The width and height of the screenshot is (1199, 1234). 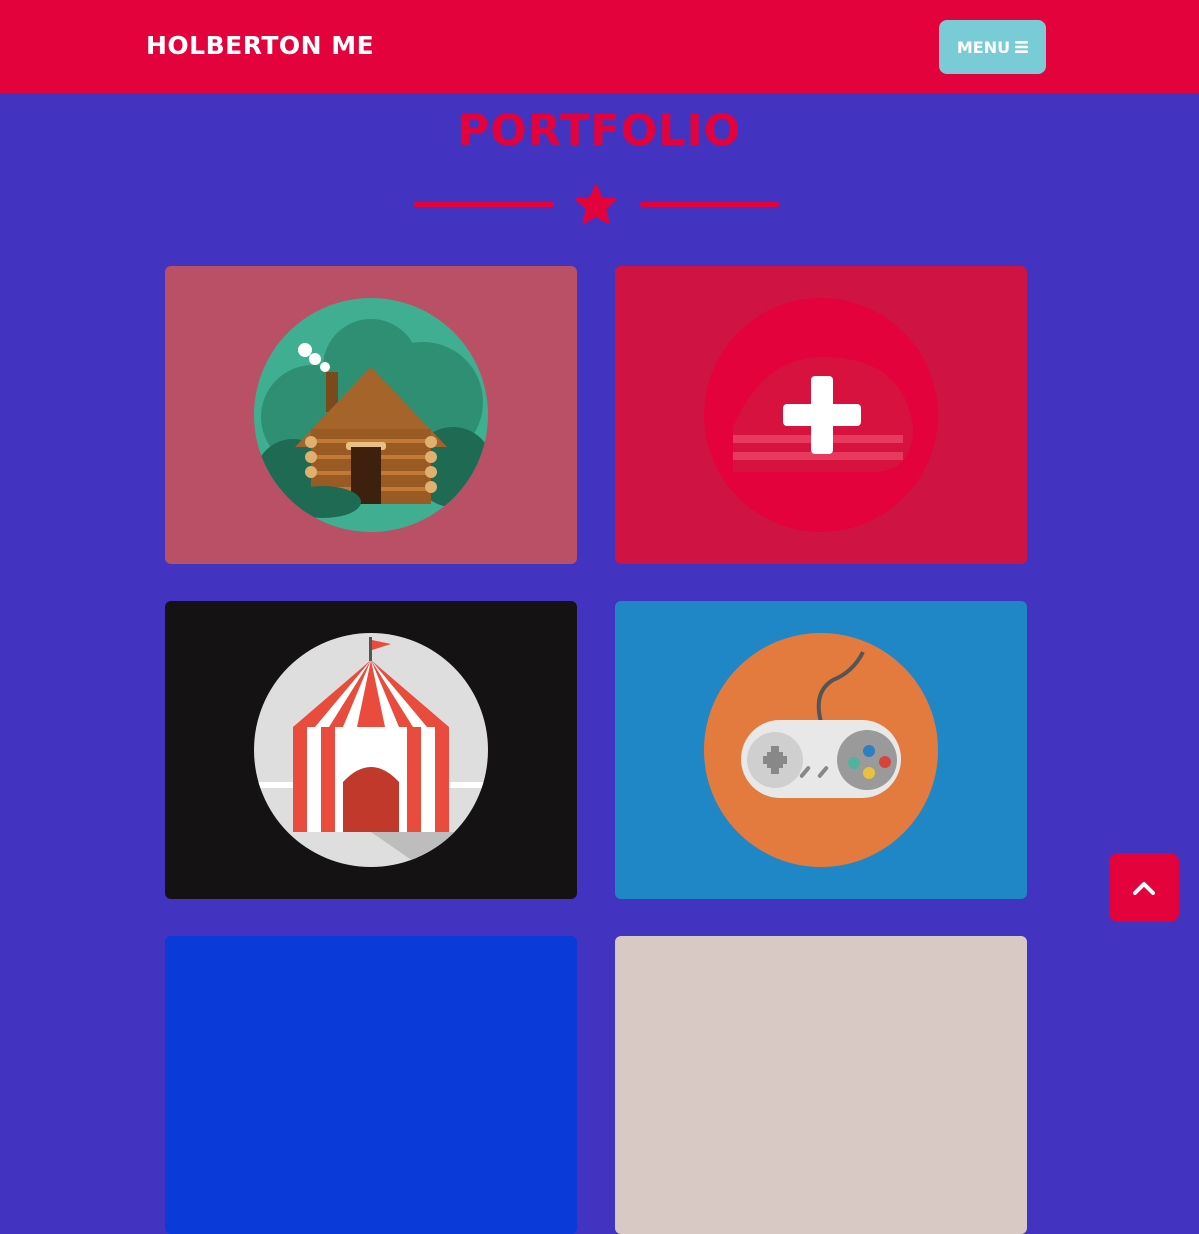 I want to click on game-controller-icon, so click(x=821, y=750).